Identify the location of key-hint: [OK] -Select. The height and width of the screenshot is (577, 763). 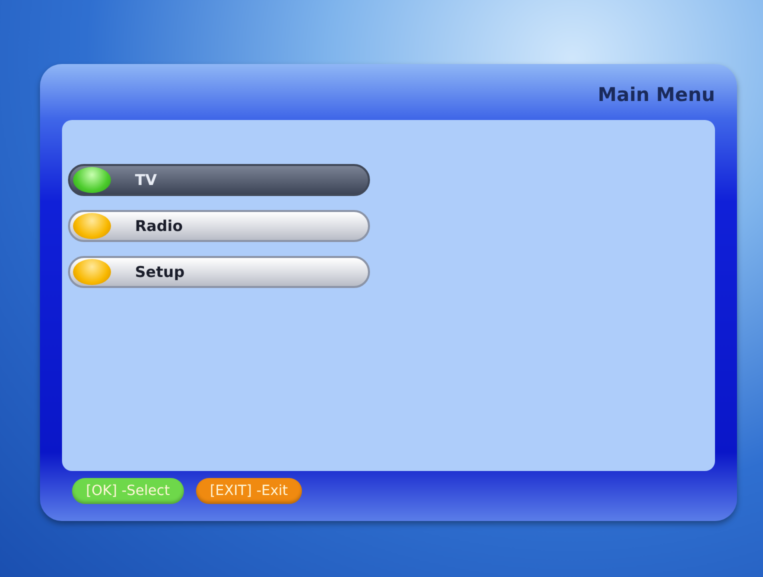
(128, 491).